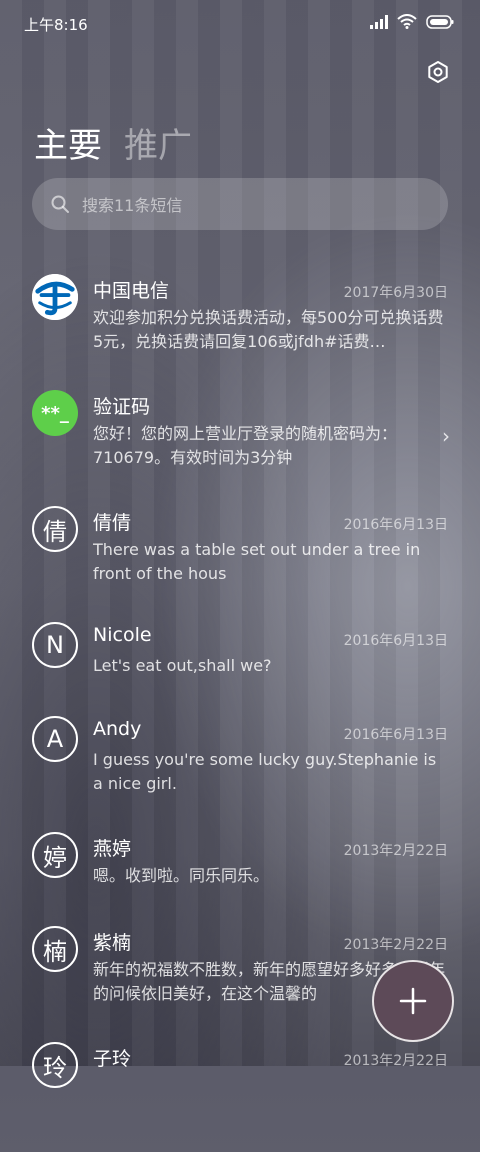 The width and height of the screenshot is (480, 1152). Describe the element at coordinates (379, 21) in the screenshot. I see `signal-icon` at that location.